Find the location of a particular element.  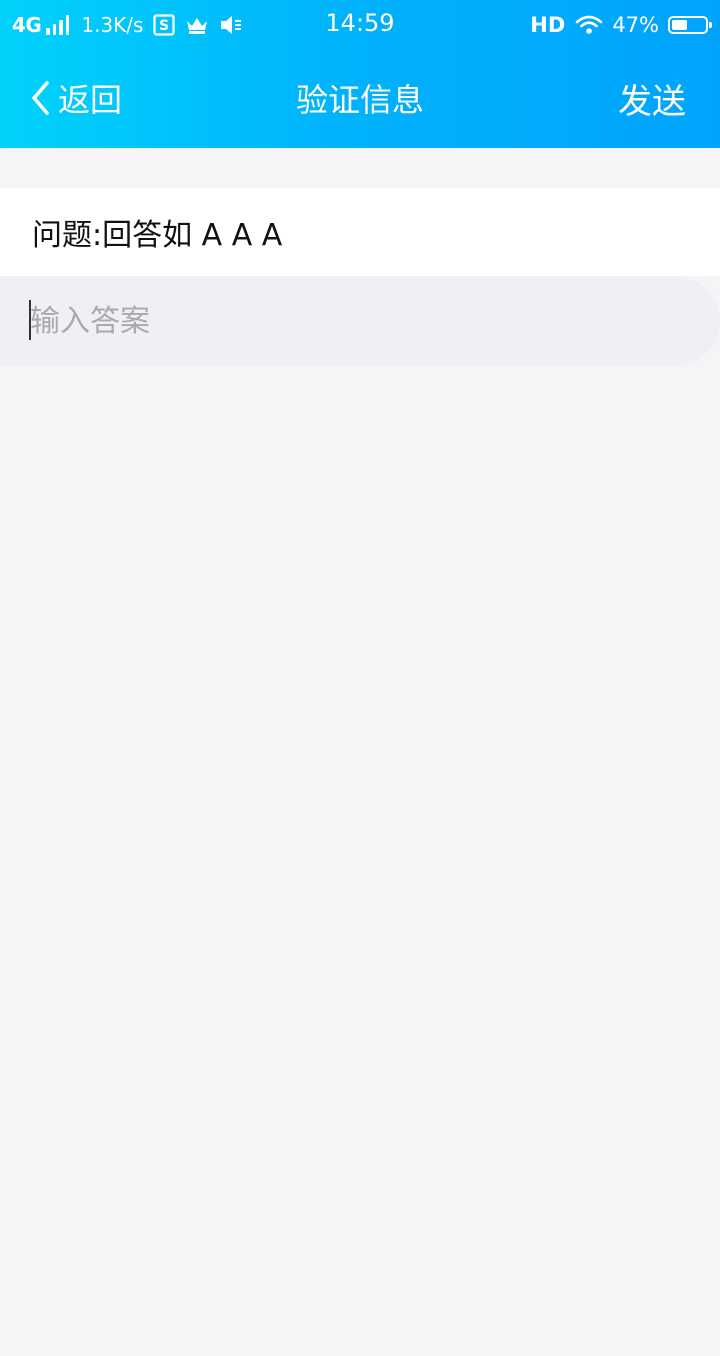

battery-fill is located at coordinates (679, 25).